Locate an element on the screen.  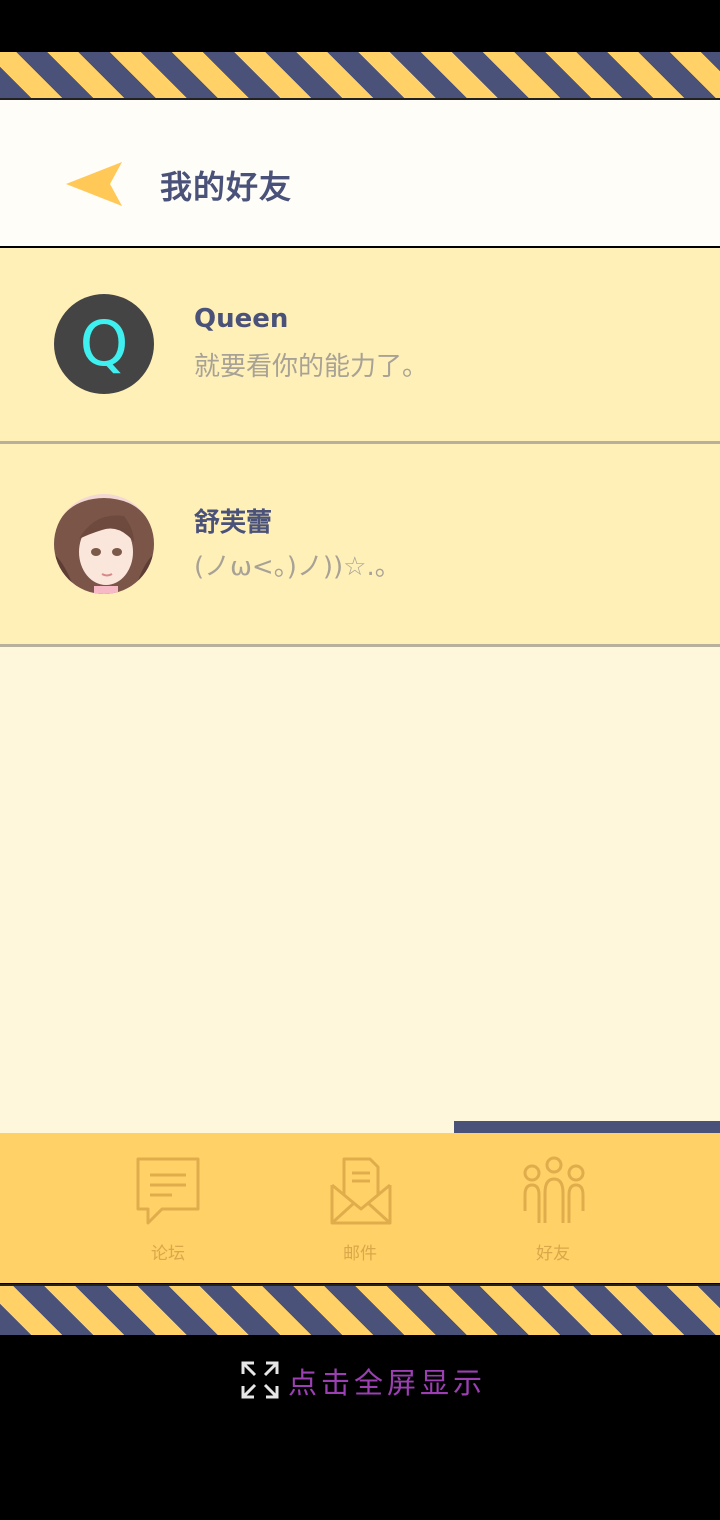
tab-label: 邮件 is located at coordinates (360, 1254).